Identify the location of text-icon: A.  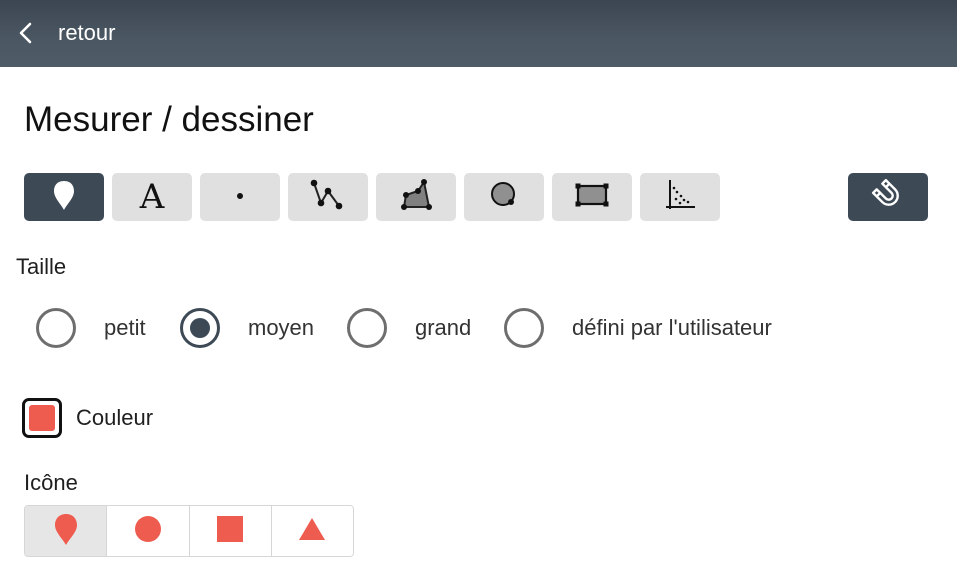
(152, 197).